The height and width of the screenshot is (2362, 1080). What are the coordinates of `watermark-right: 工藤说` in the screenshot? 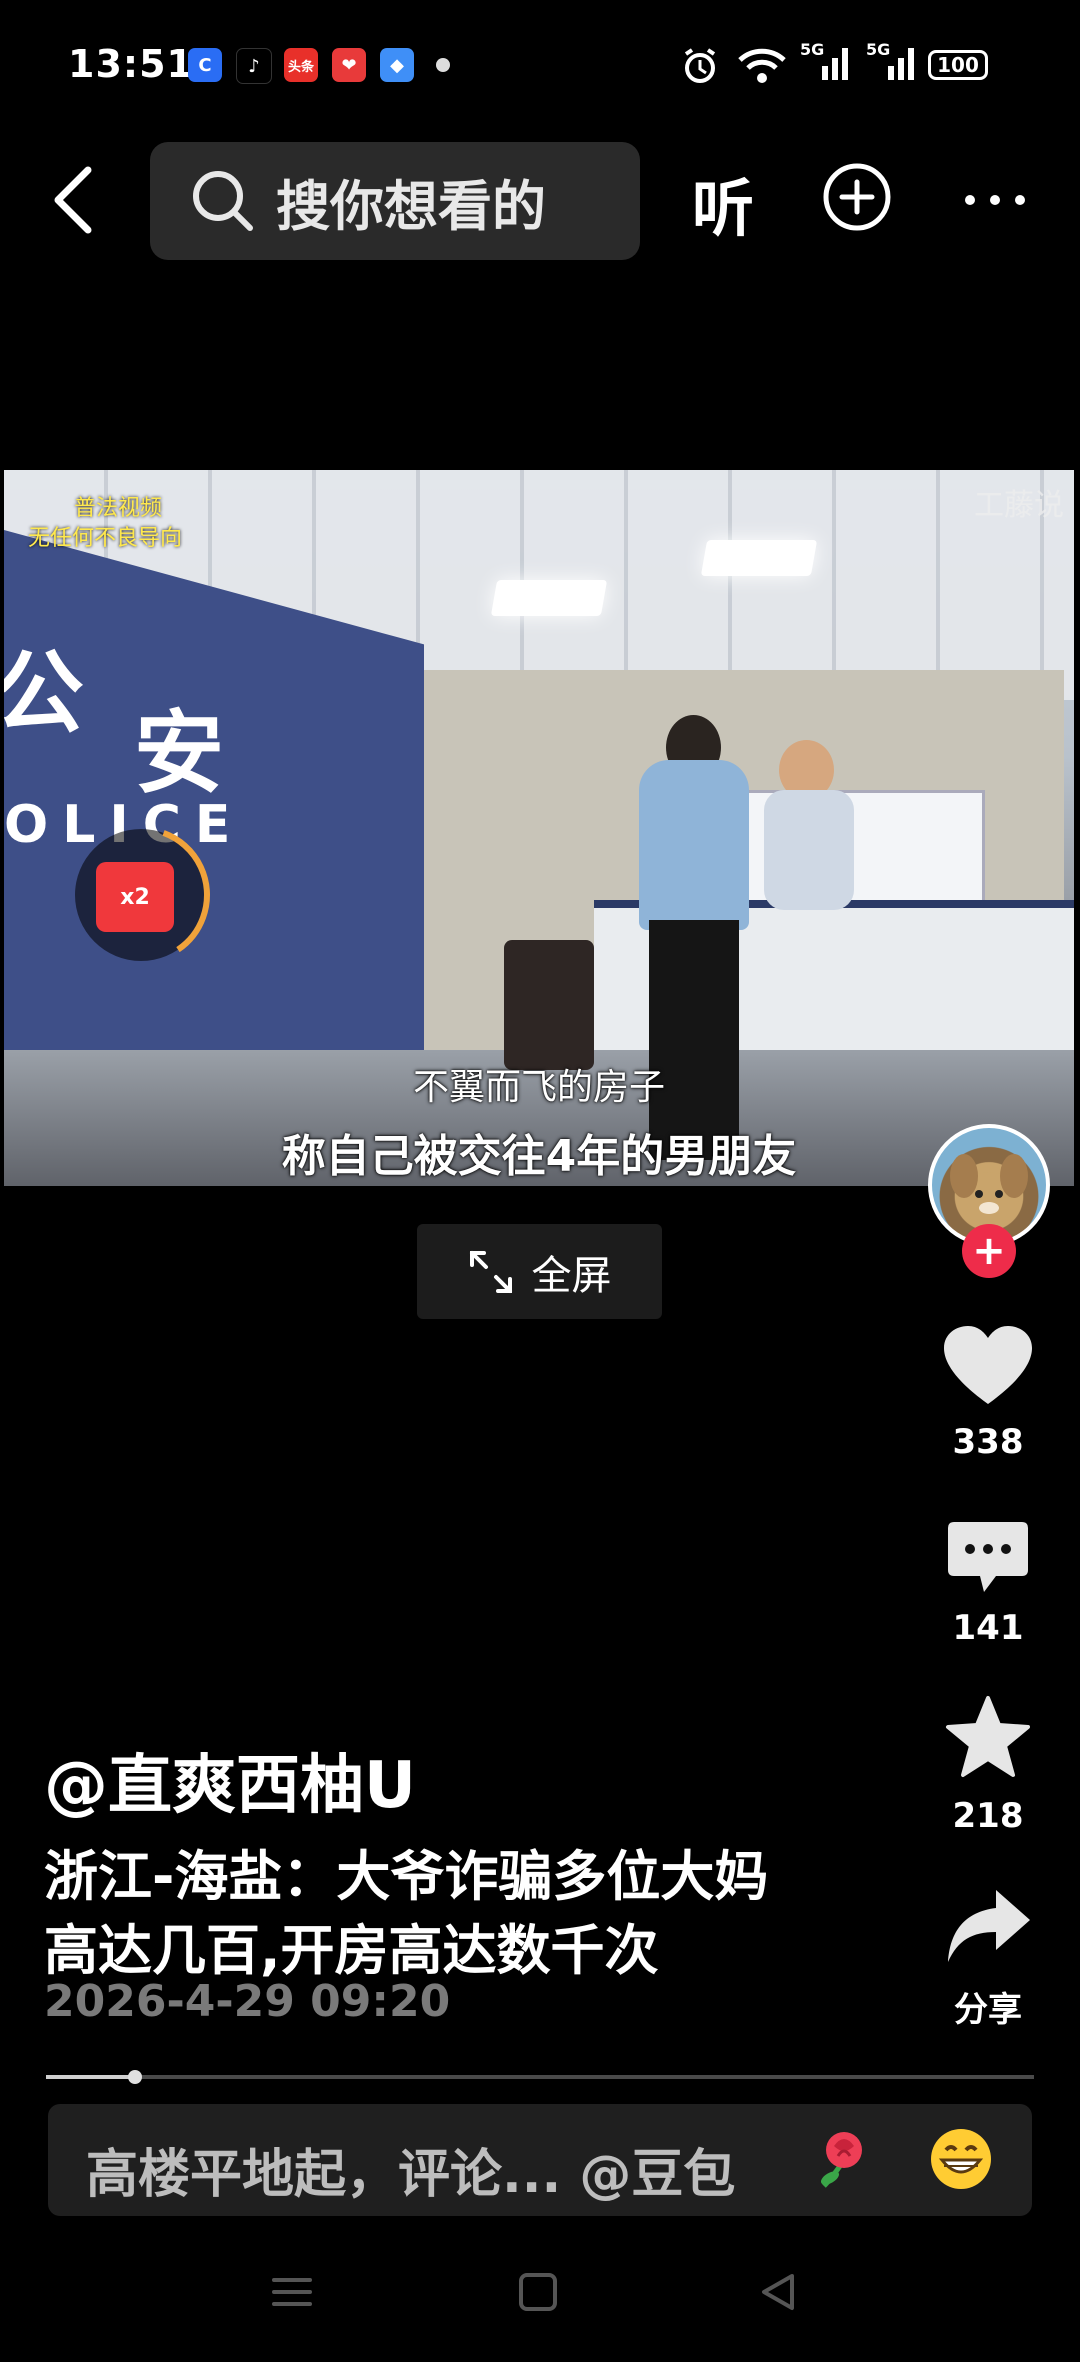 It's located at (1019, 505).